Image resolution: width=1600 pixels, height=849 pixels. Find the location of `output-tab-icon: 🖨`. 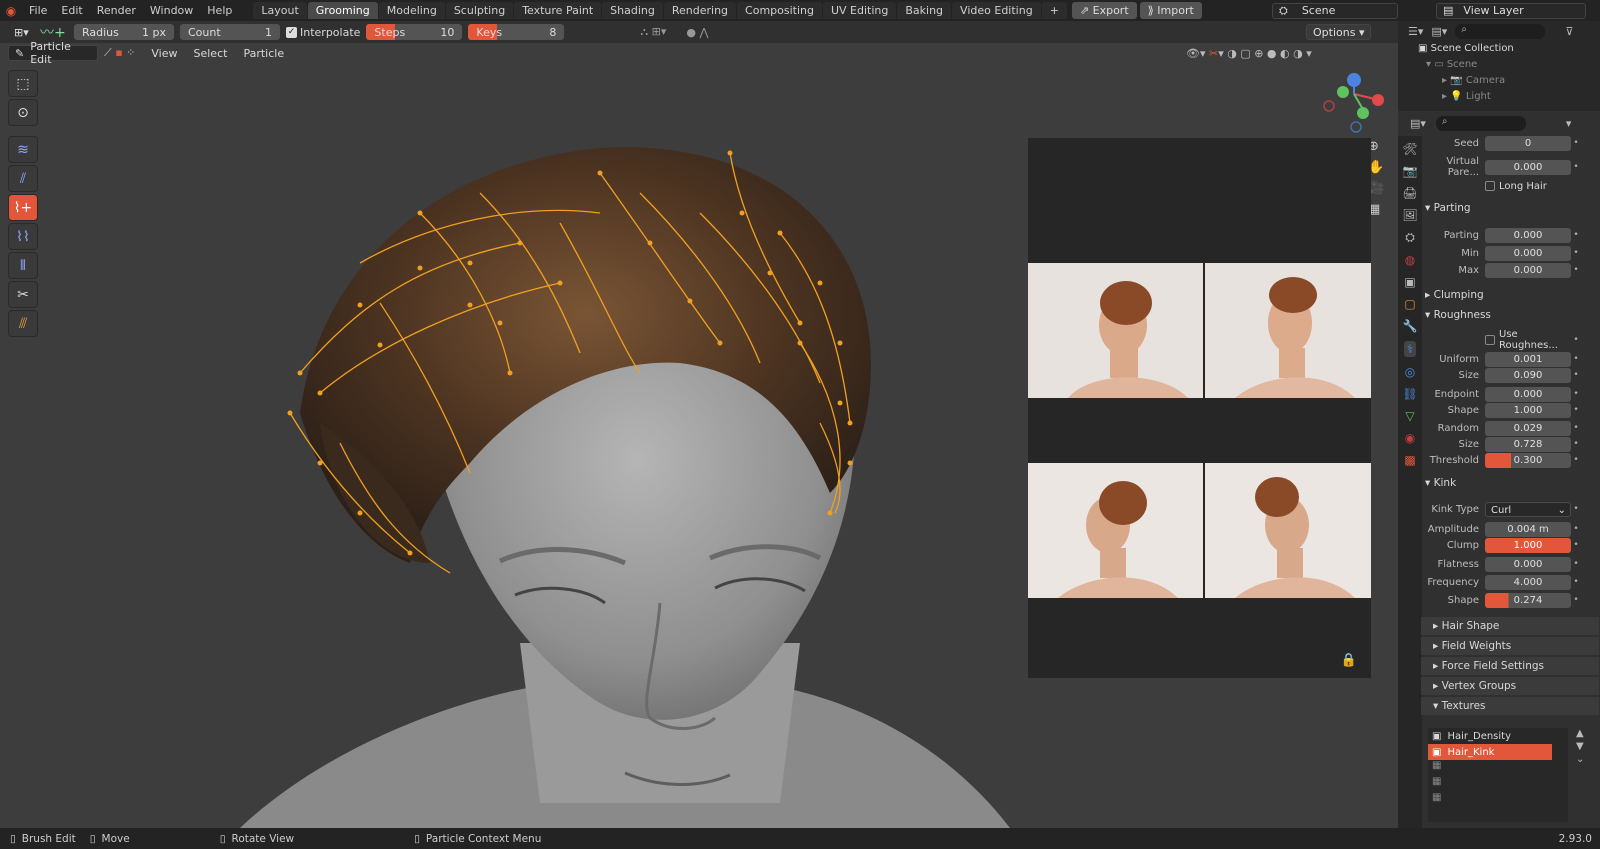

output-tab-icon: 🖨 is located at coordinates (1409, 193).